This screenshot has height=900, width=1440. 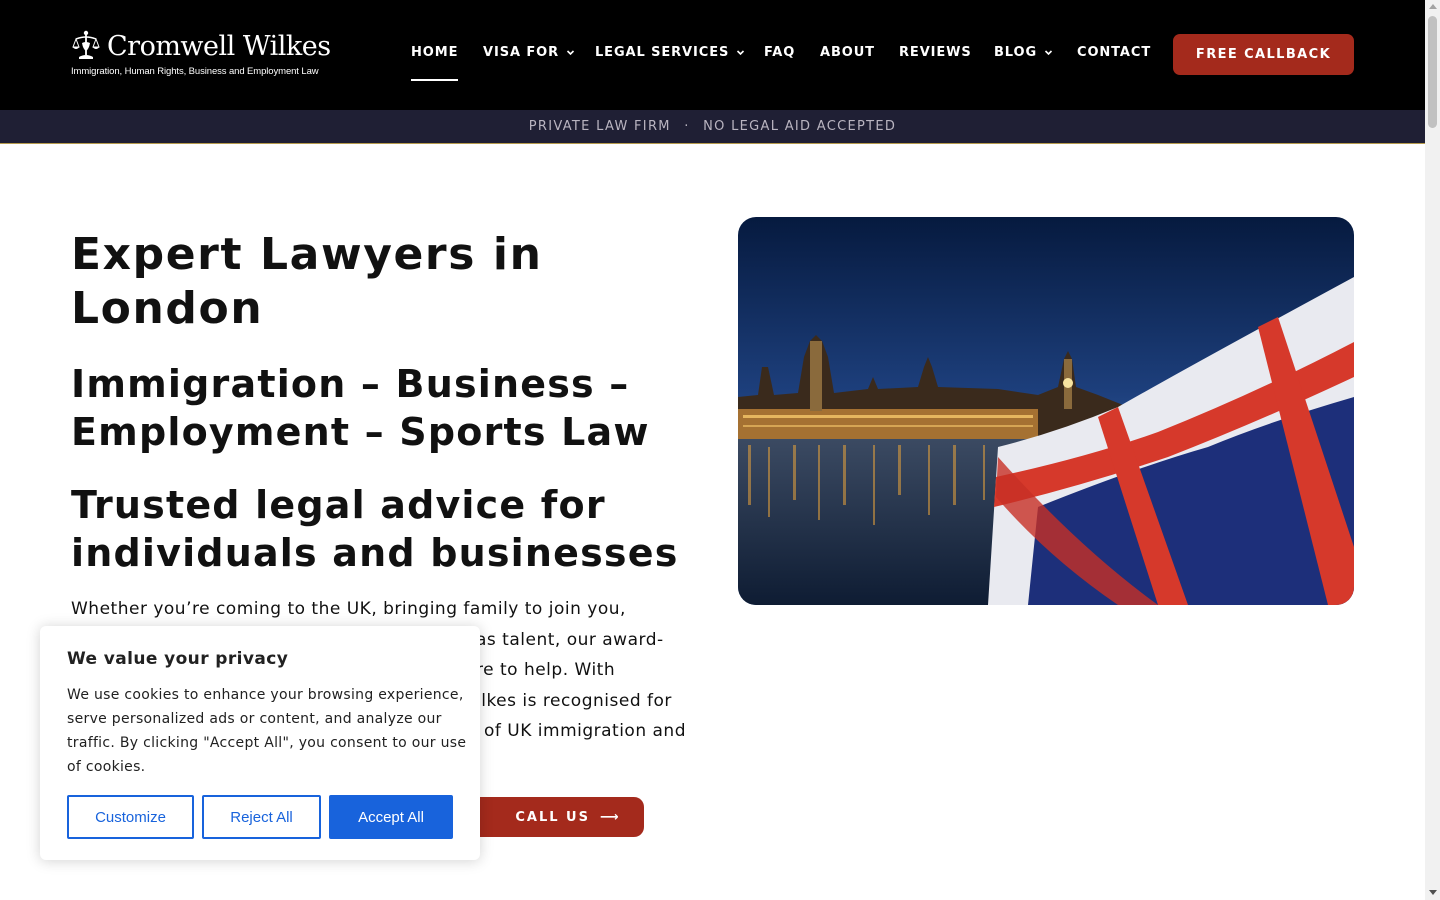 I want to click on nav-label: FAQ, so click(x=780, y=52).